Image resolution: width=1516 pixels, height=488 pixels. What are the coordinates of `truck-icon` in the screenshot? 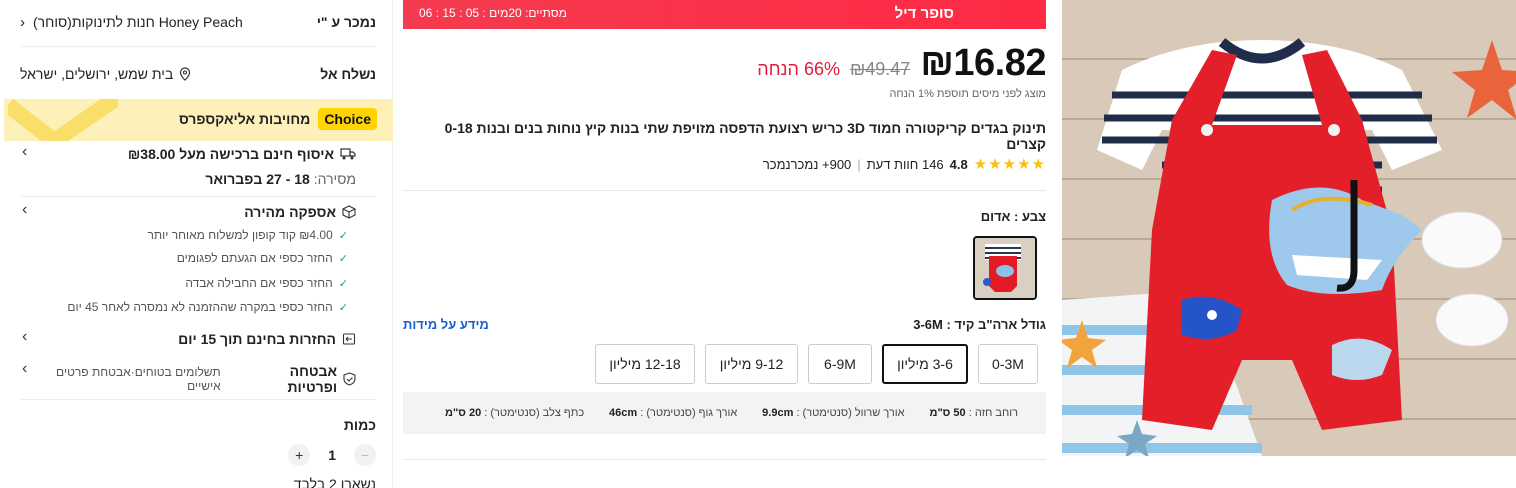 It's located at (348, 154).